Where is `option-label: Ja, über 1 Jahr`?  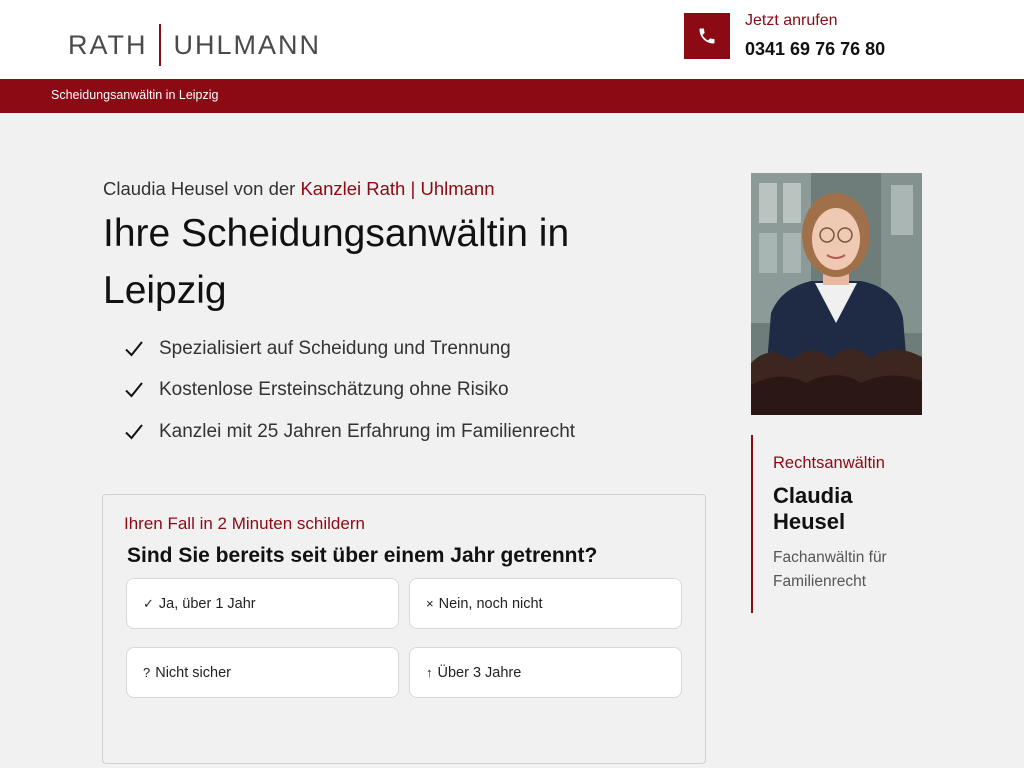
option-label: Ja, über 1 Jahr is located at coordinates (207, 603).